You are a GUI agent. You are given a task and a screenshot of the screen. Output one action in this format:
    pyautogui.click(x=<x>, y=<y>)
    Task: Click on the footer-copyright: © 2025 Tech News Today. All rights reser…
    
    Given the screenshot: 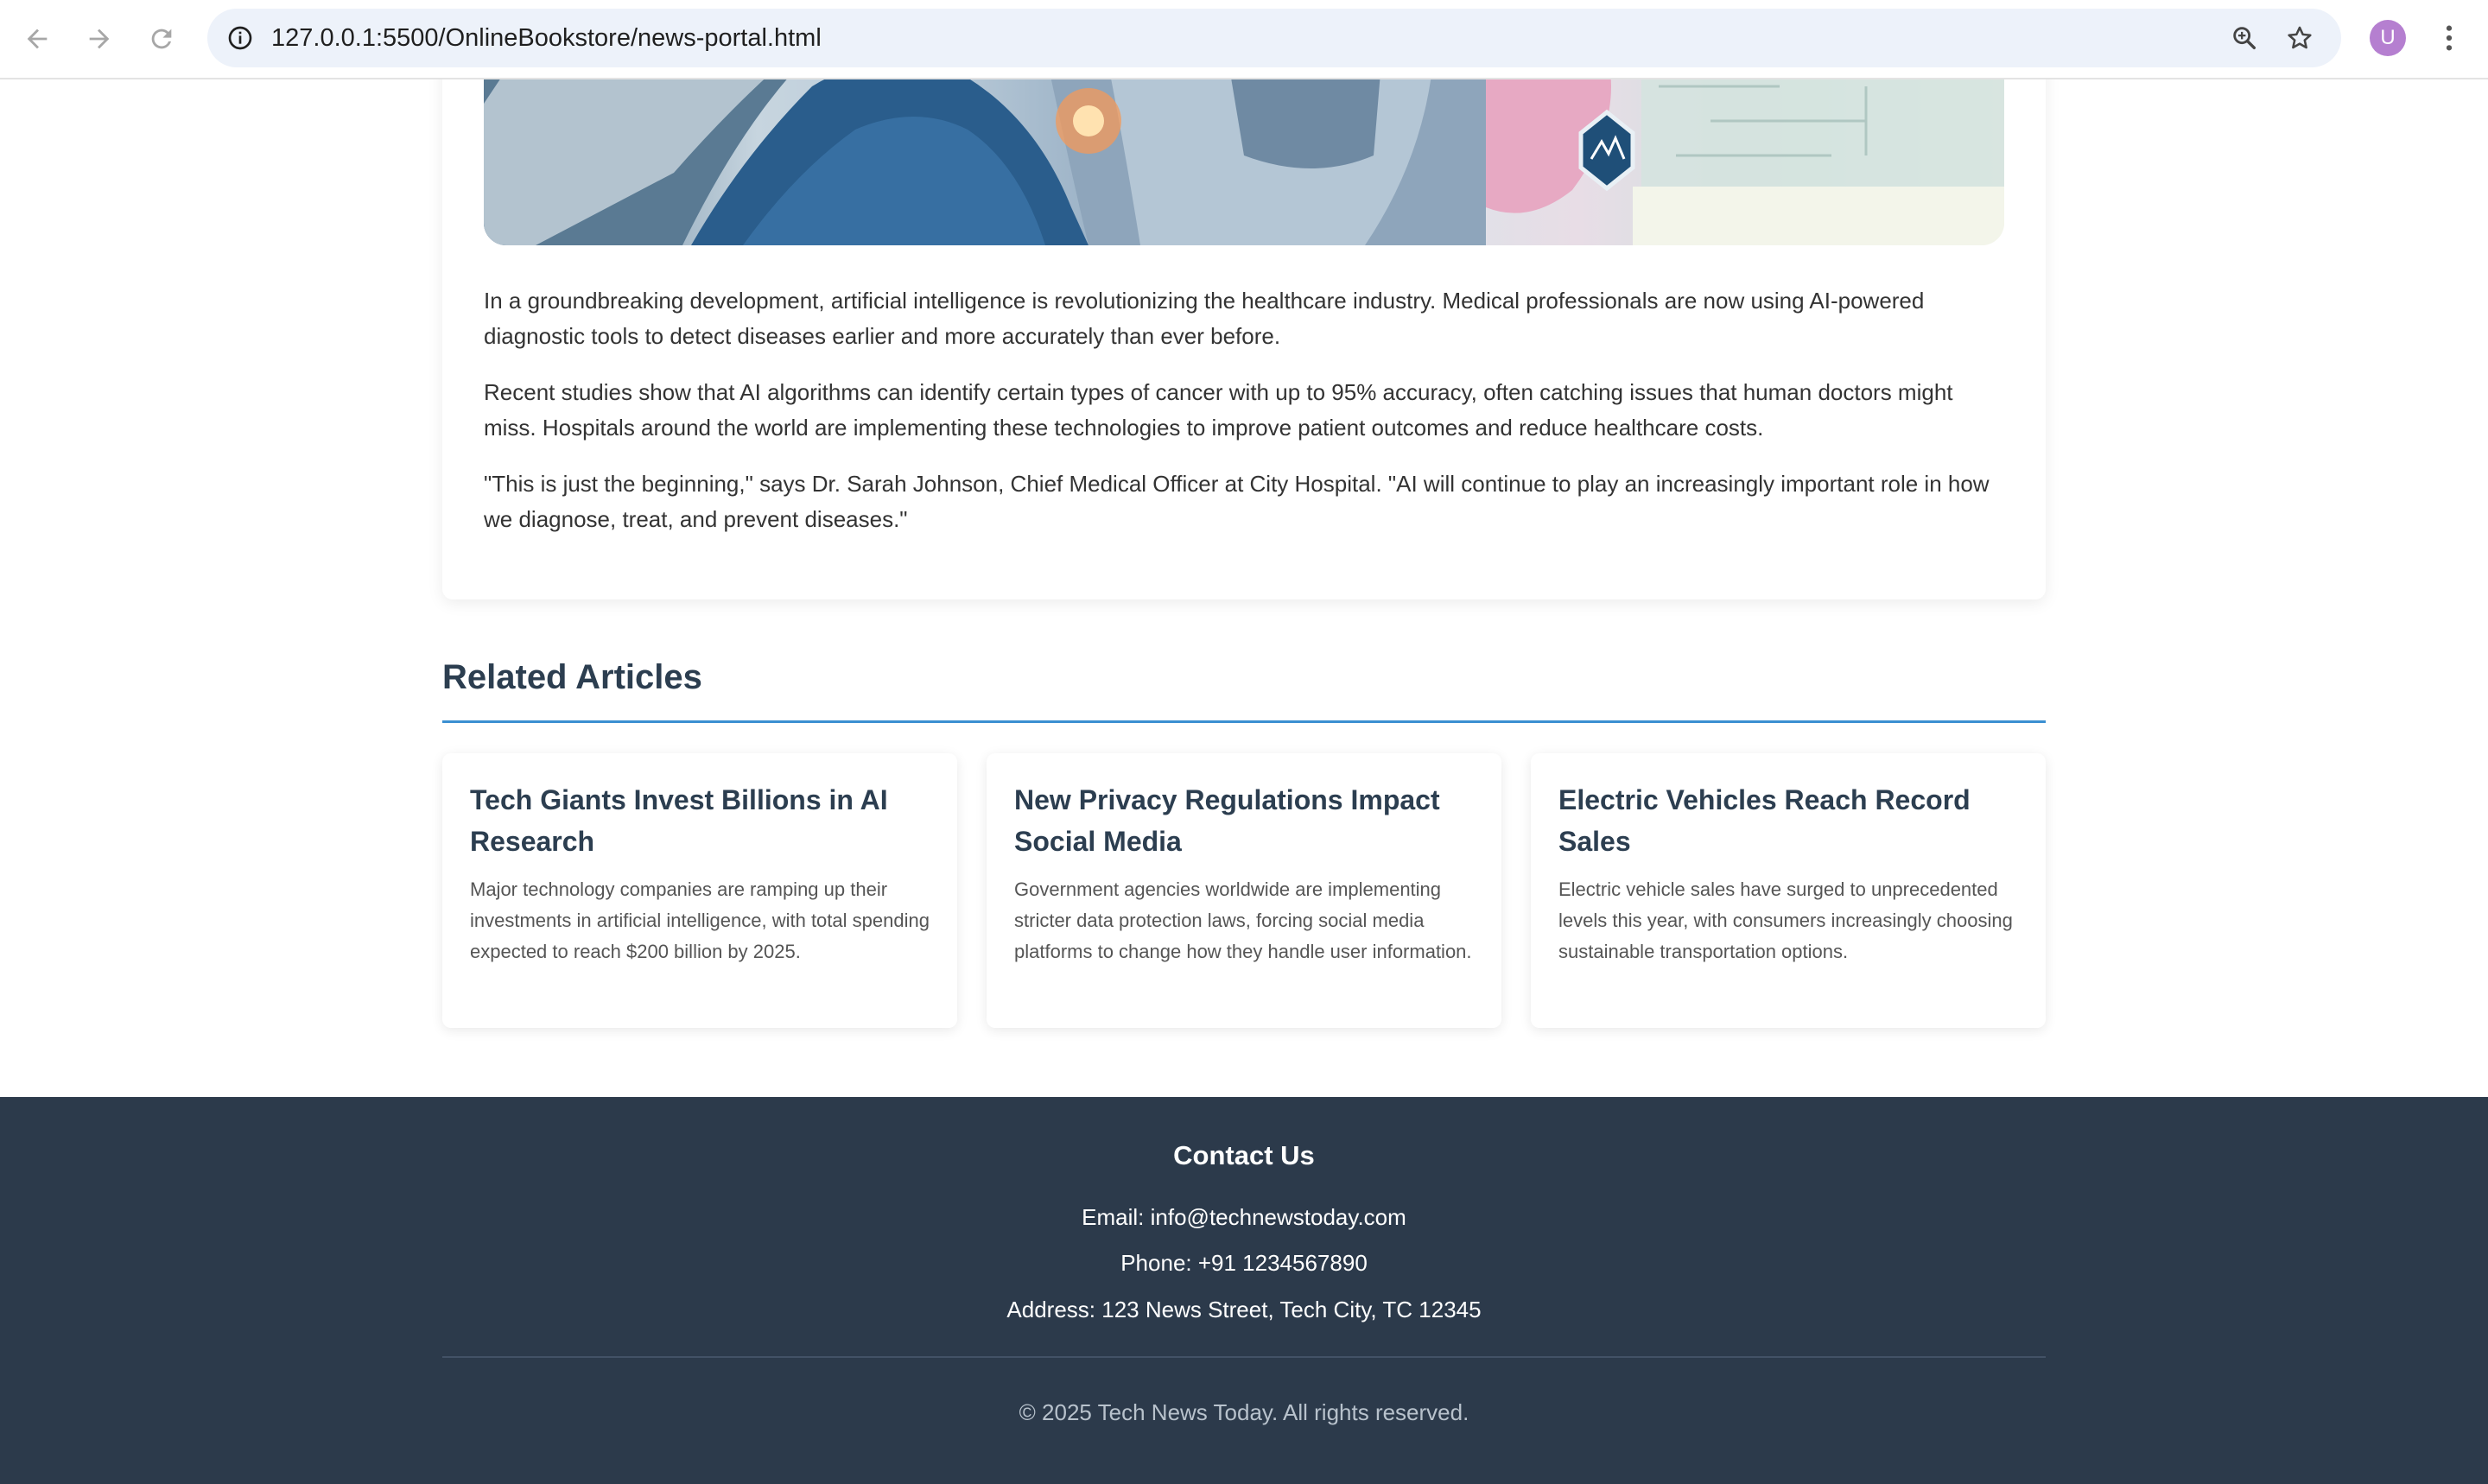 What is the action you would take?
    pyautogui.click(x=1244, y=1412)
    